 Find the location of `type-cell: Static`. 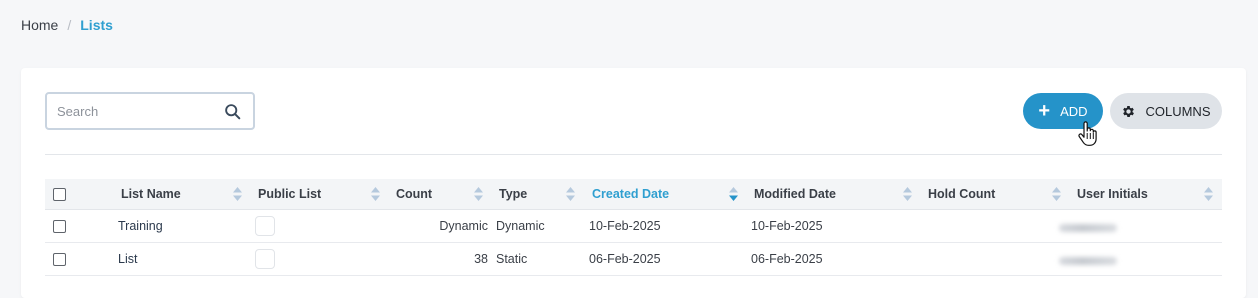

type-cell: Static is located at coordinates (512, 259).